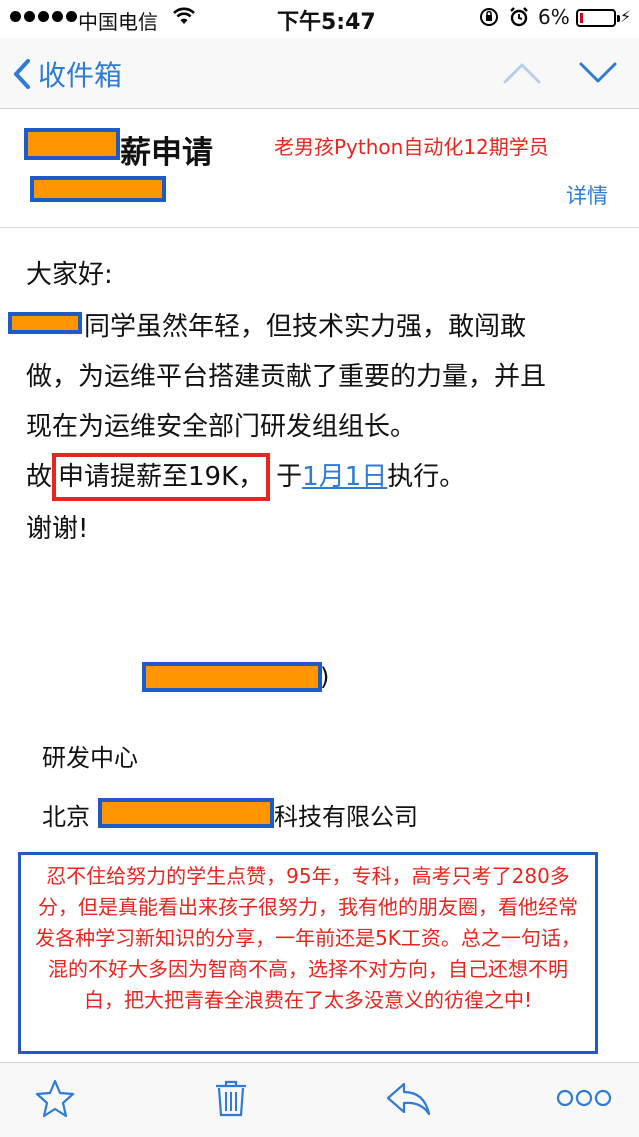 Image resolution: width=639 pixels, height=1137 pixels. I want to click on body-text: 故, so click(39, 477).